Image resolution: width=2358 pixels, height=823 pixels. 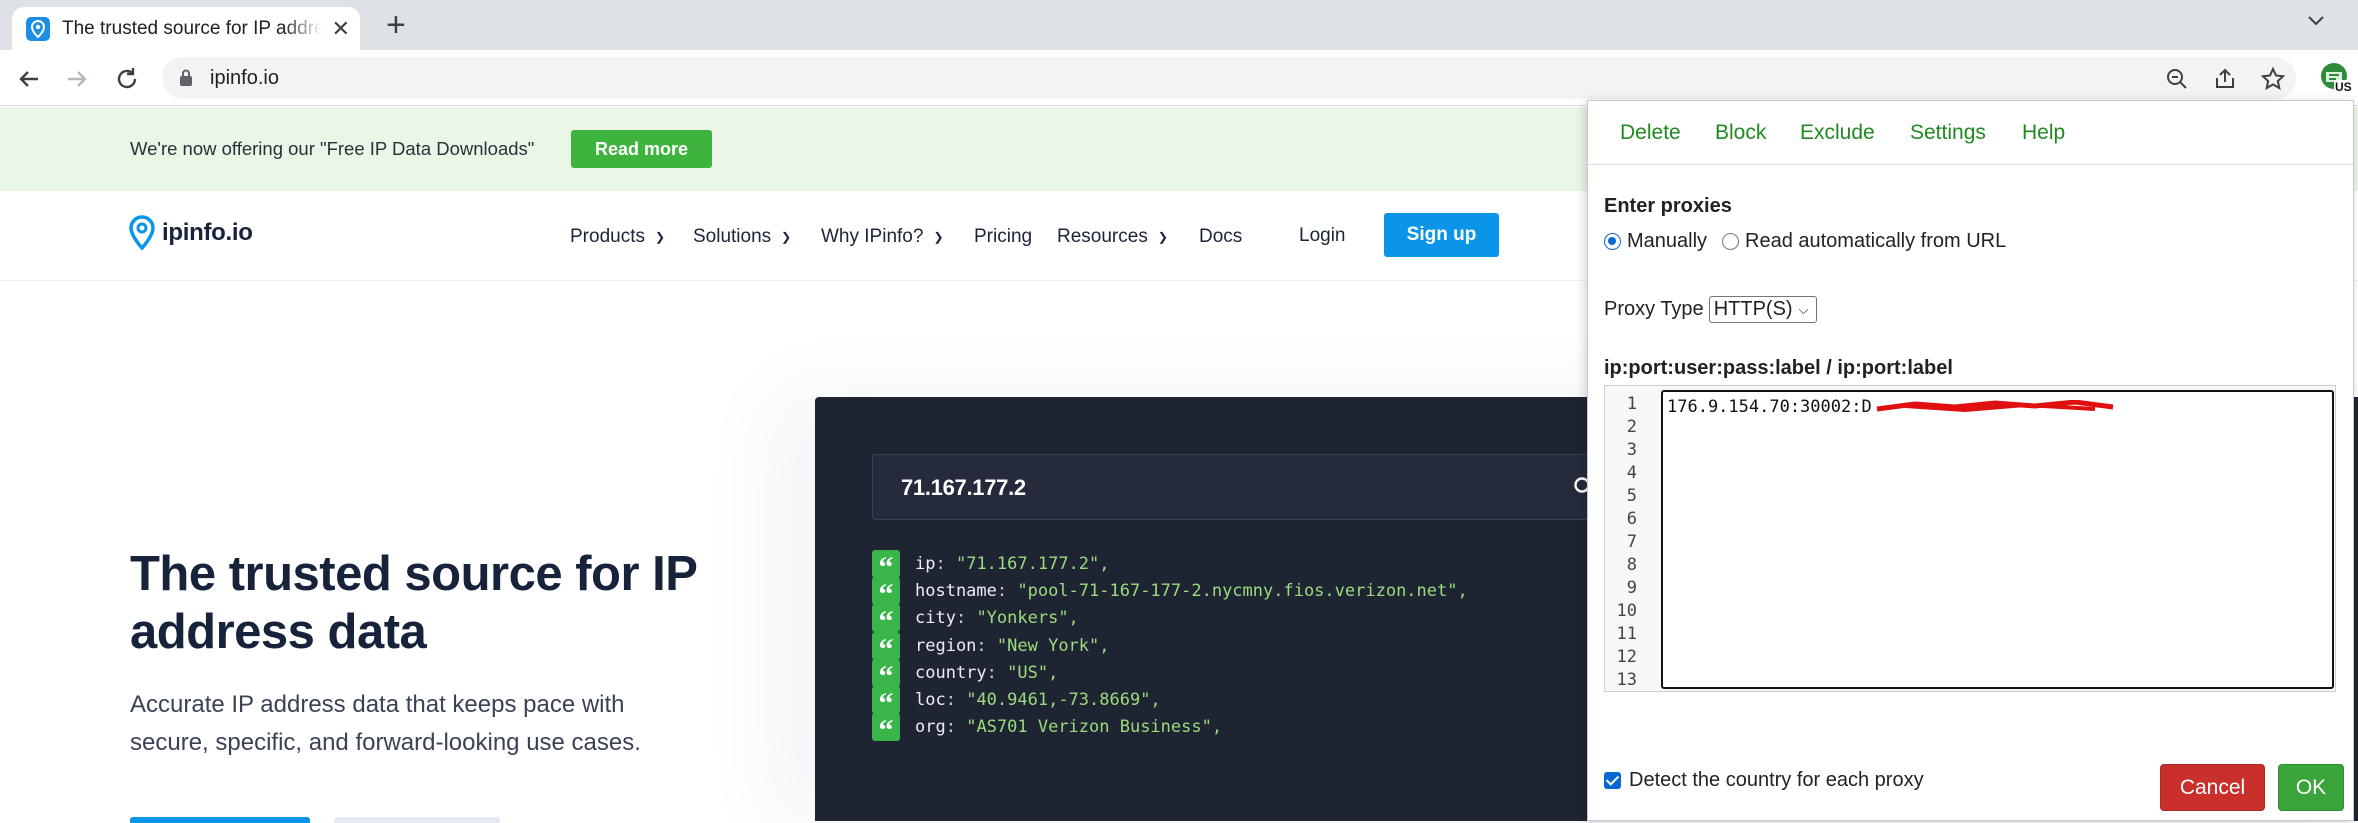 I want to click on hero-primary-button, so click(x=220, y=820).